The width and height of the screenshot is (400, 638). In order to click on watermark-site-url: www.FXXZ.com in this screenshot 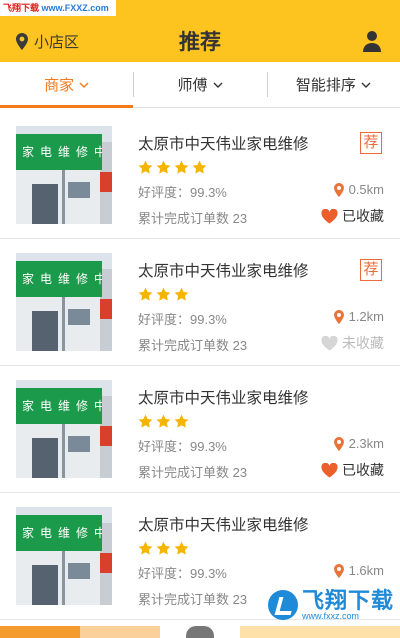, I will do `click(75, 8)`.